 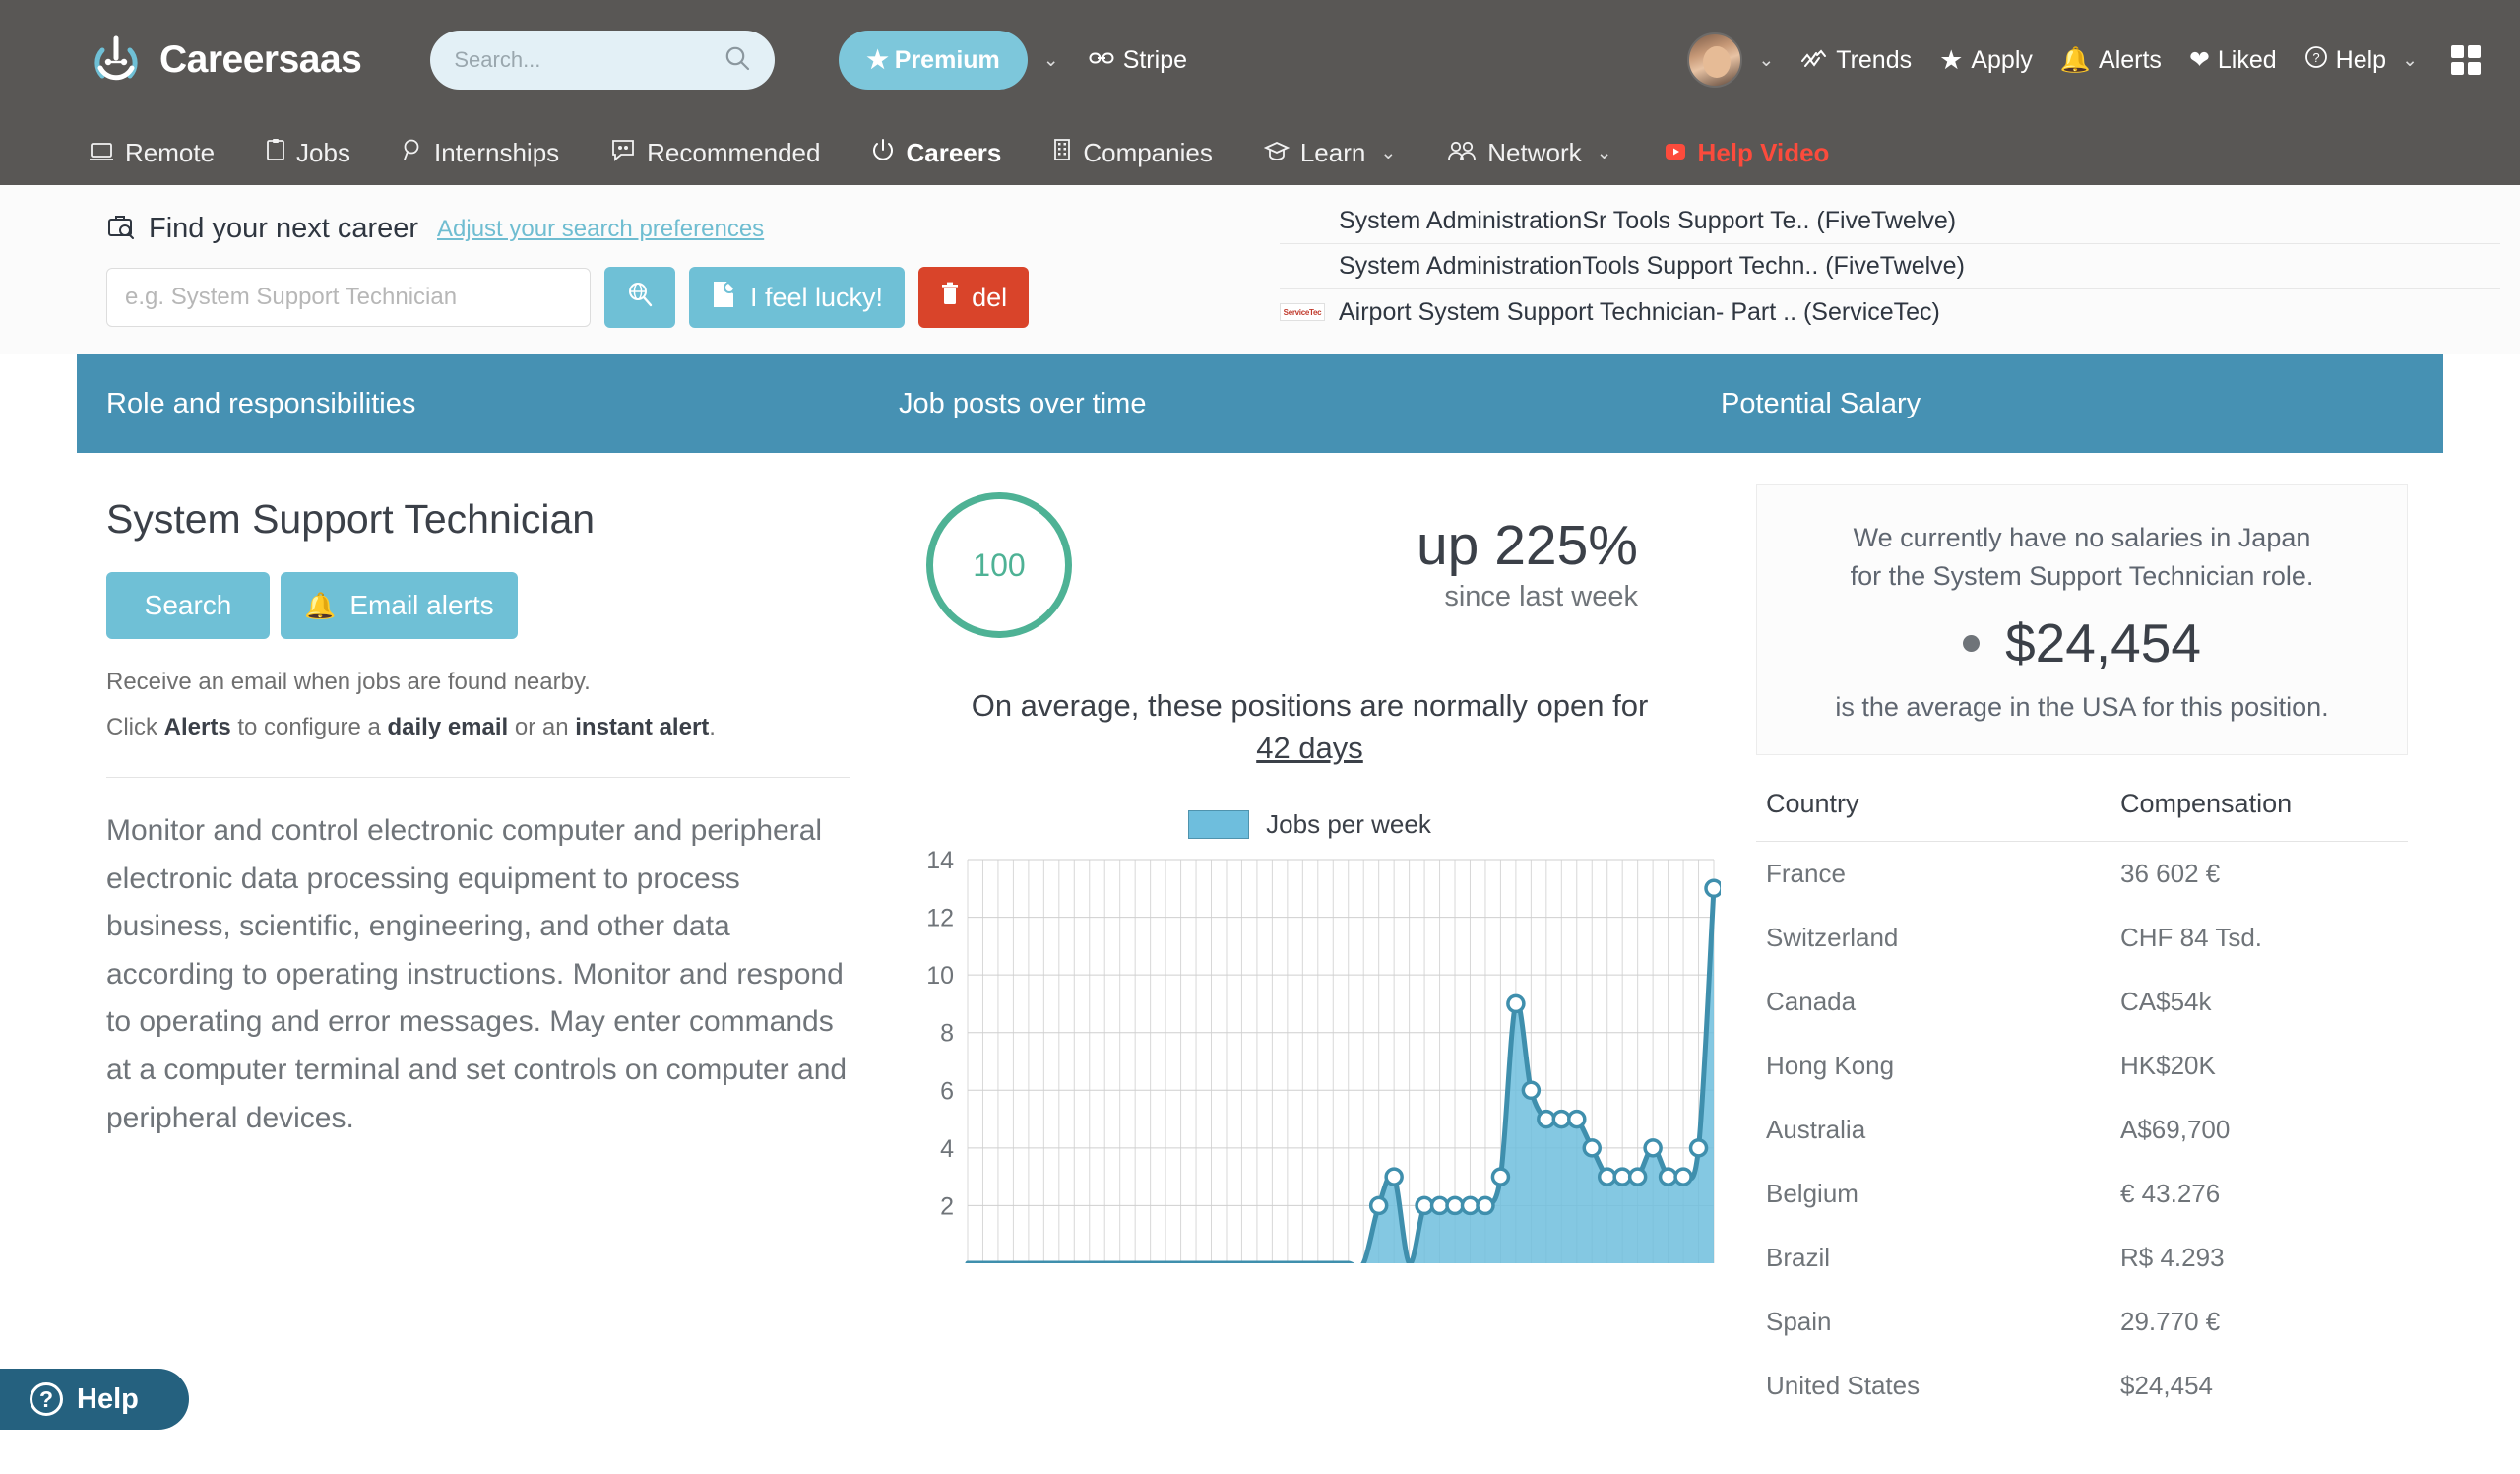 I want to click on help-widget-button: ? Help, so click(x=94, y=1399).